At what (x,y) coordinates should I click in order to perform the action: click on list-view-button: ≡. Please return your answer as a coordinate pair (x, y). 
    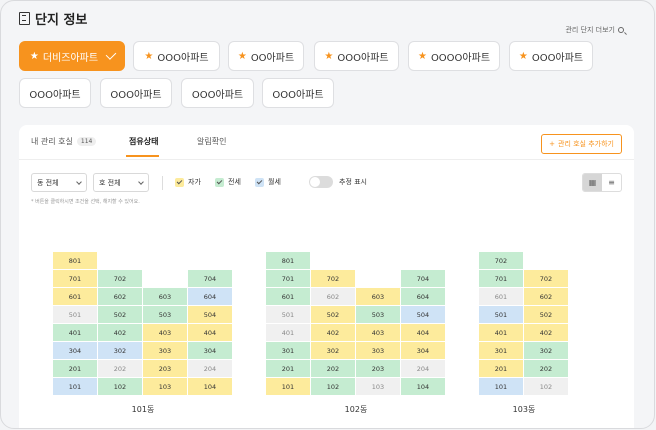
    Looking at the image, I should click on (611, 182).